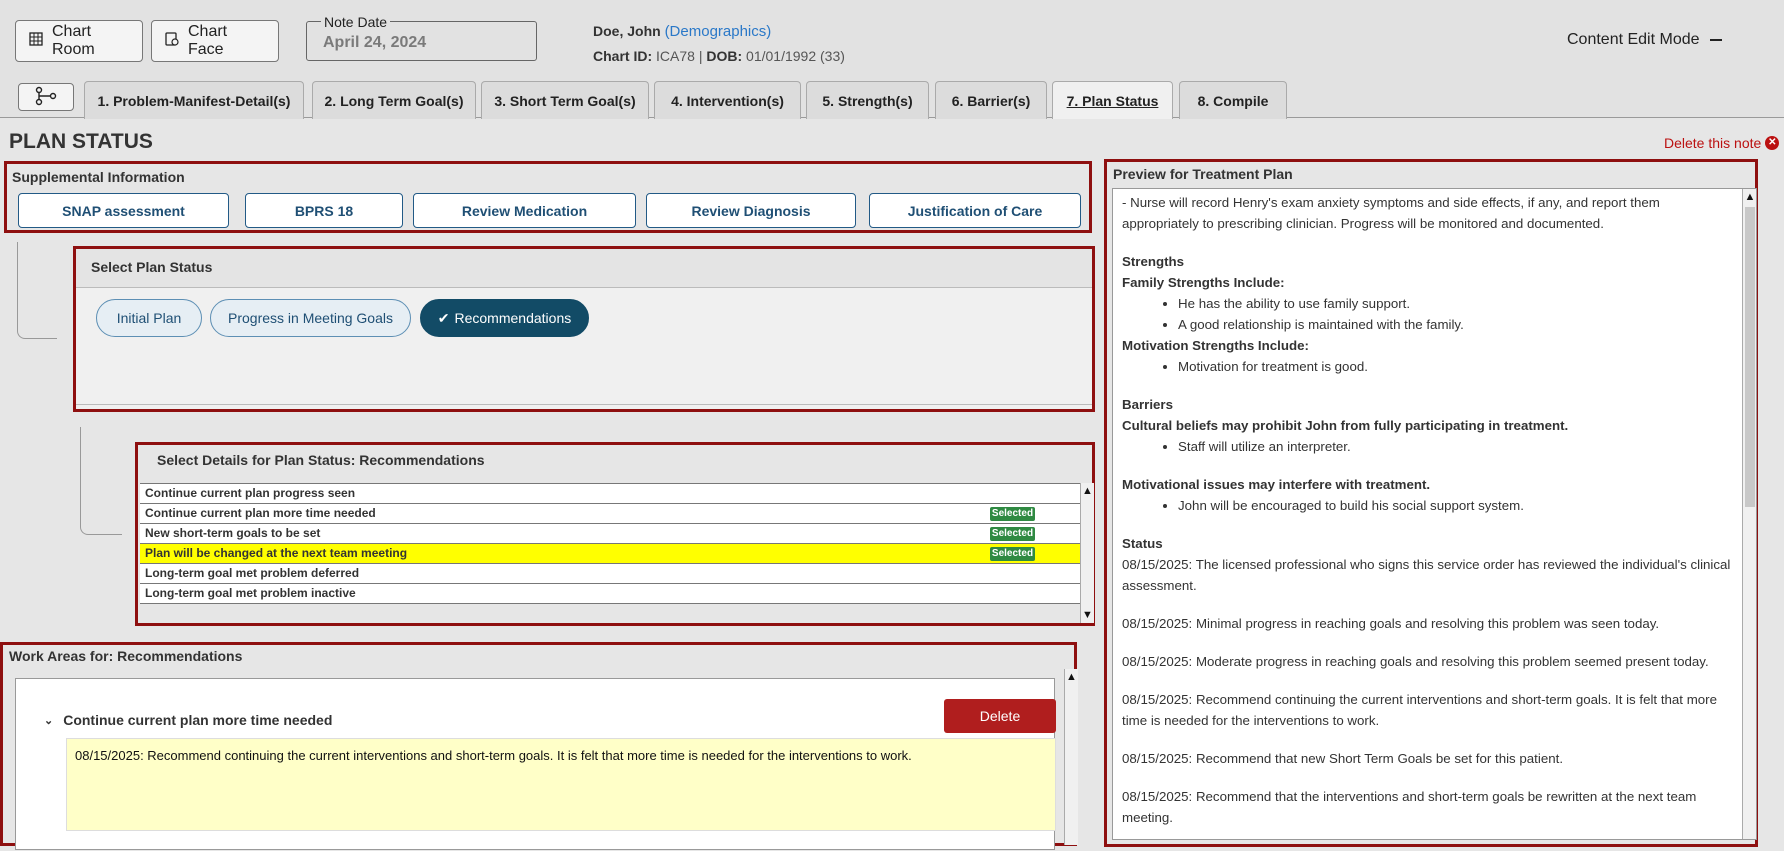 Image resolution: width=1784 pixels, height=851 pixels. I want to click on work-item-header: ⌄ Continue current plan more time needed, so click(188, 720).